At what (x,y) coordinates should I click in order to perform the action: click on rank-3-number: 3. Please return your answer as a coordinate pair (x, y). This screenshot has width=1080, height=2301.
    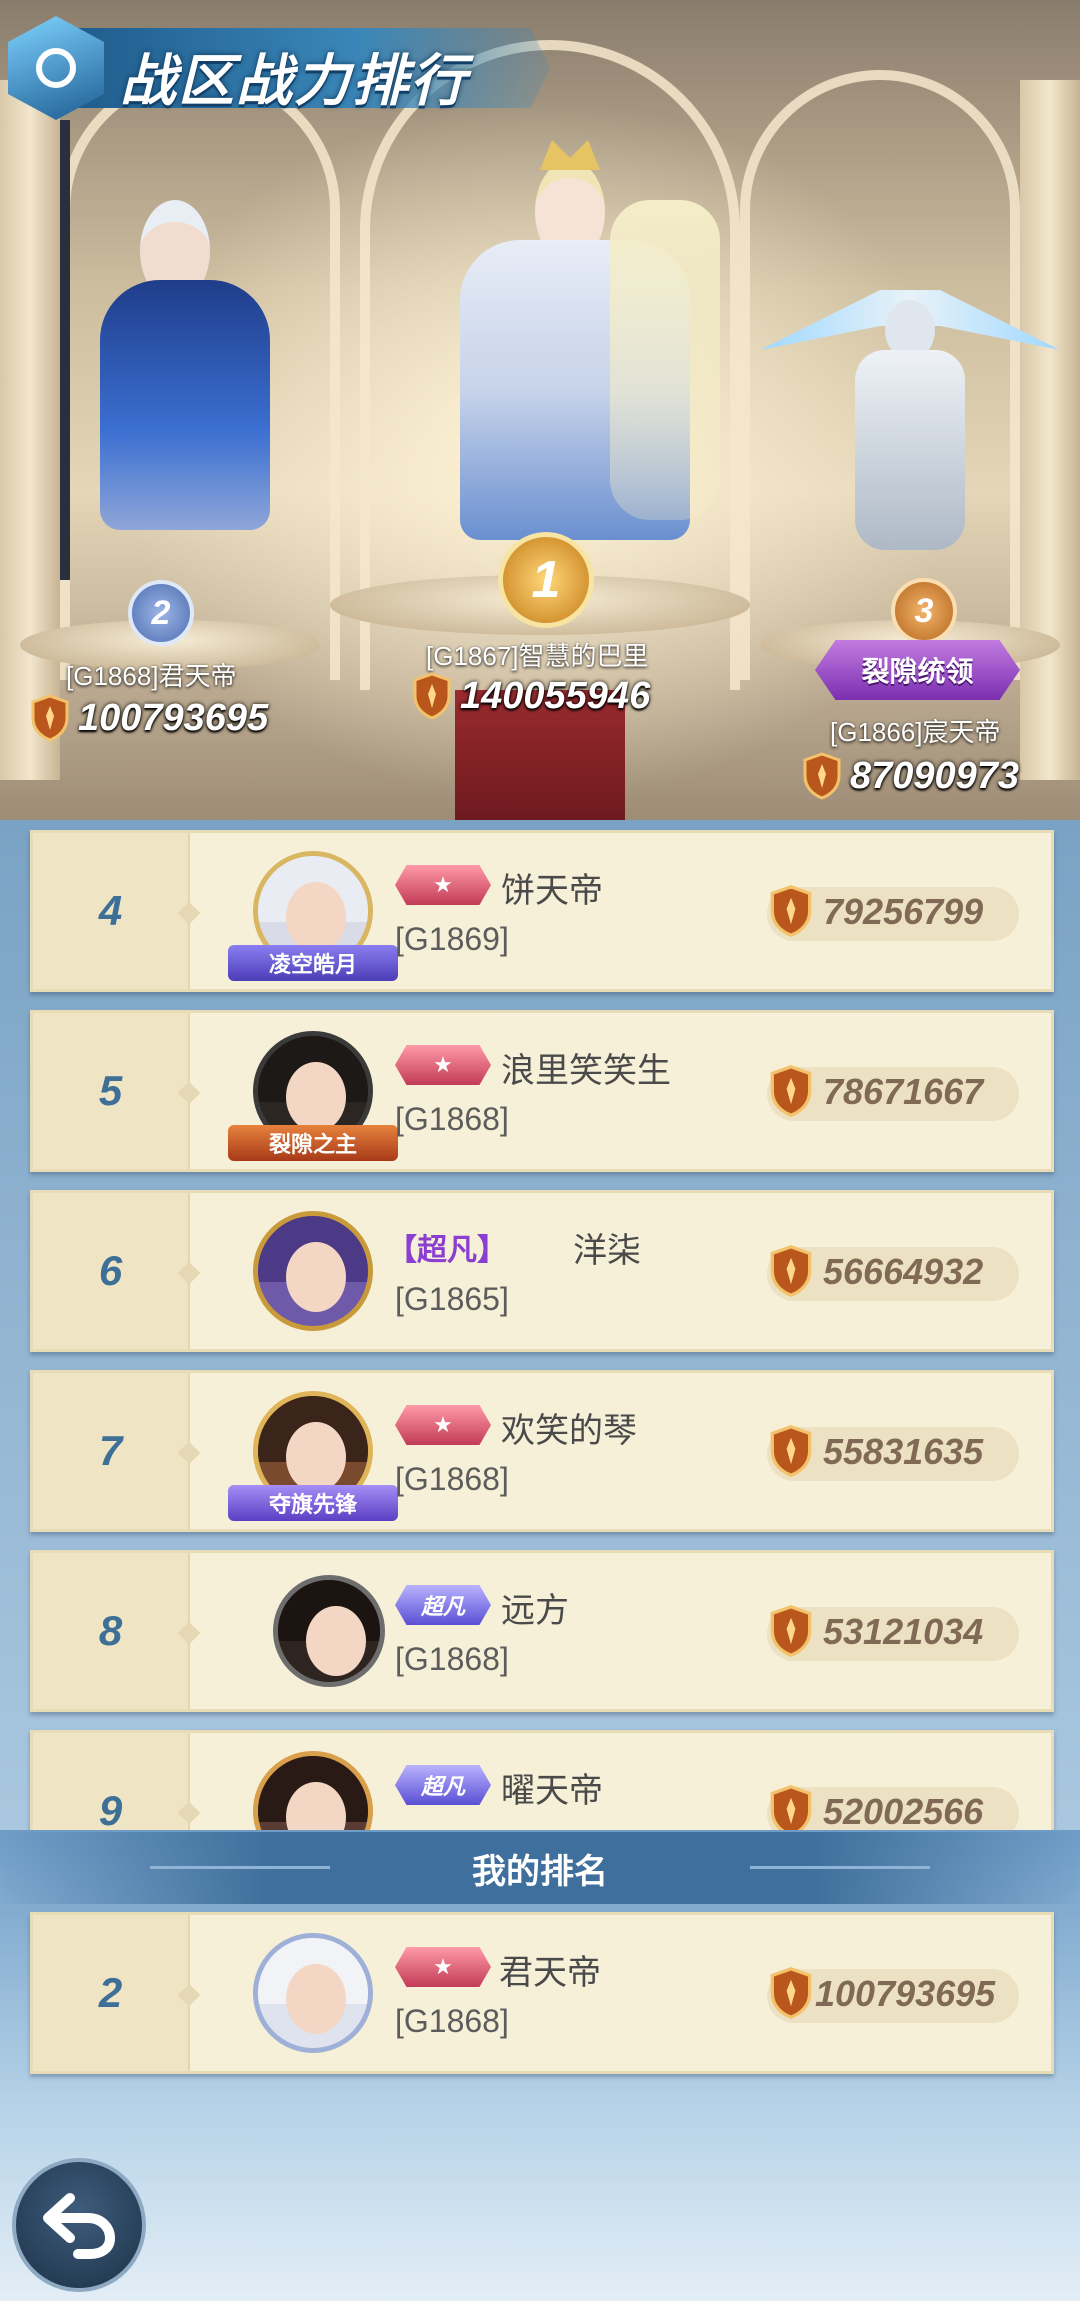
    Looking at the image, I should click on (924, 610).